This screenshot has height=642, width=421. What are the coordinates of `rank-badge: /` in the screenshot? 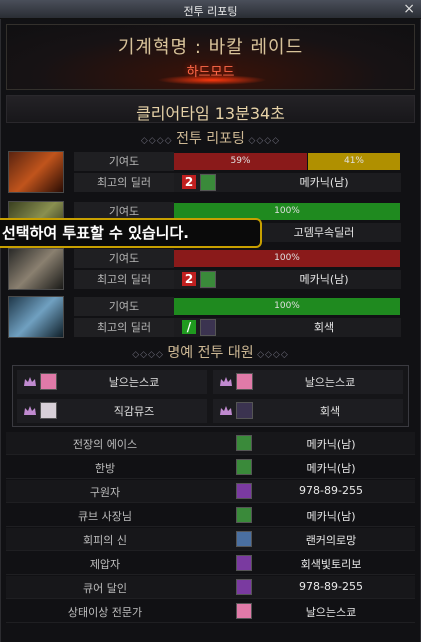 It's located at (189, 327).